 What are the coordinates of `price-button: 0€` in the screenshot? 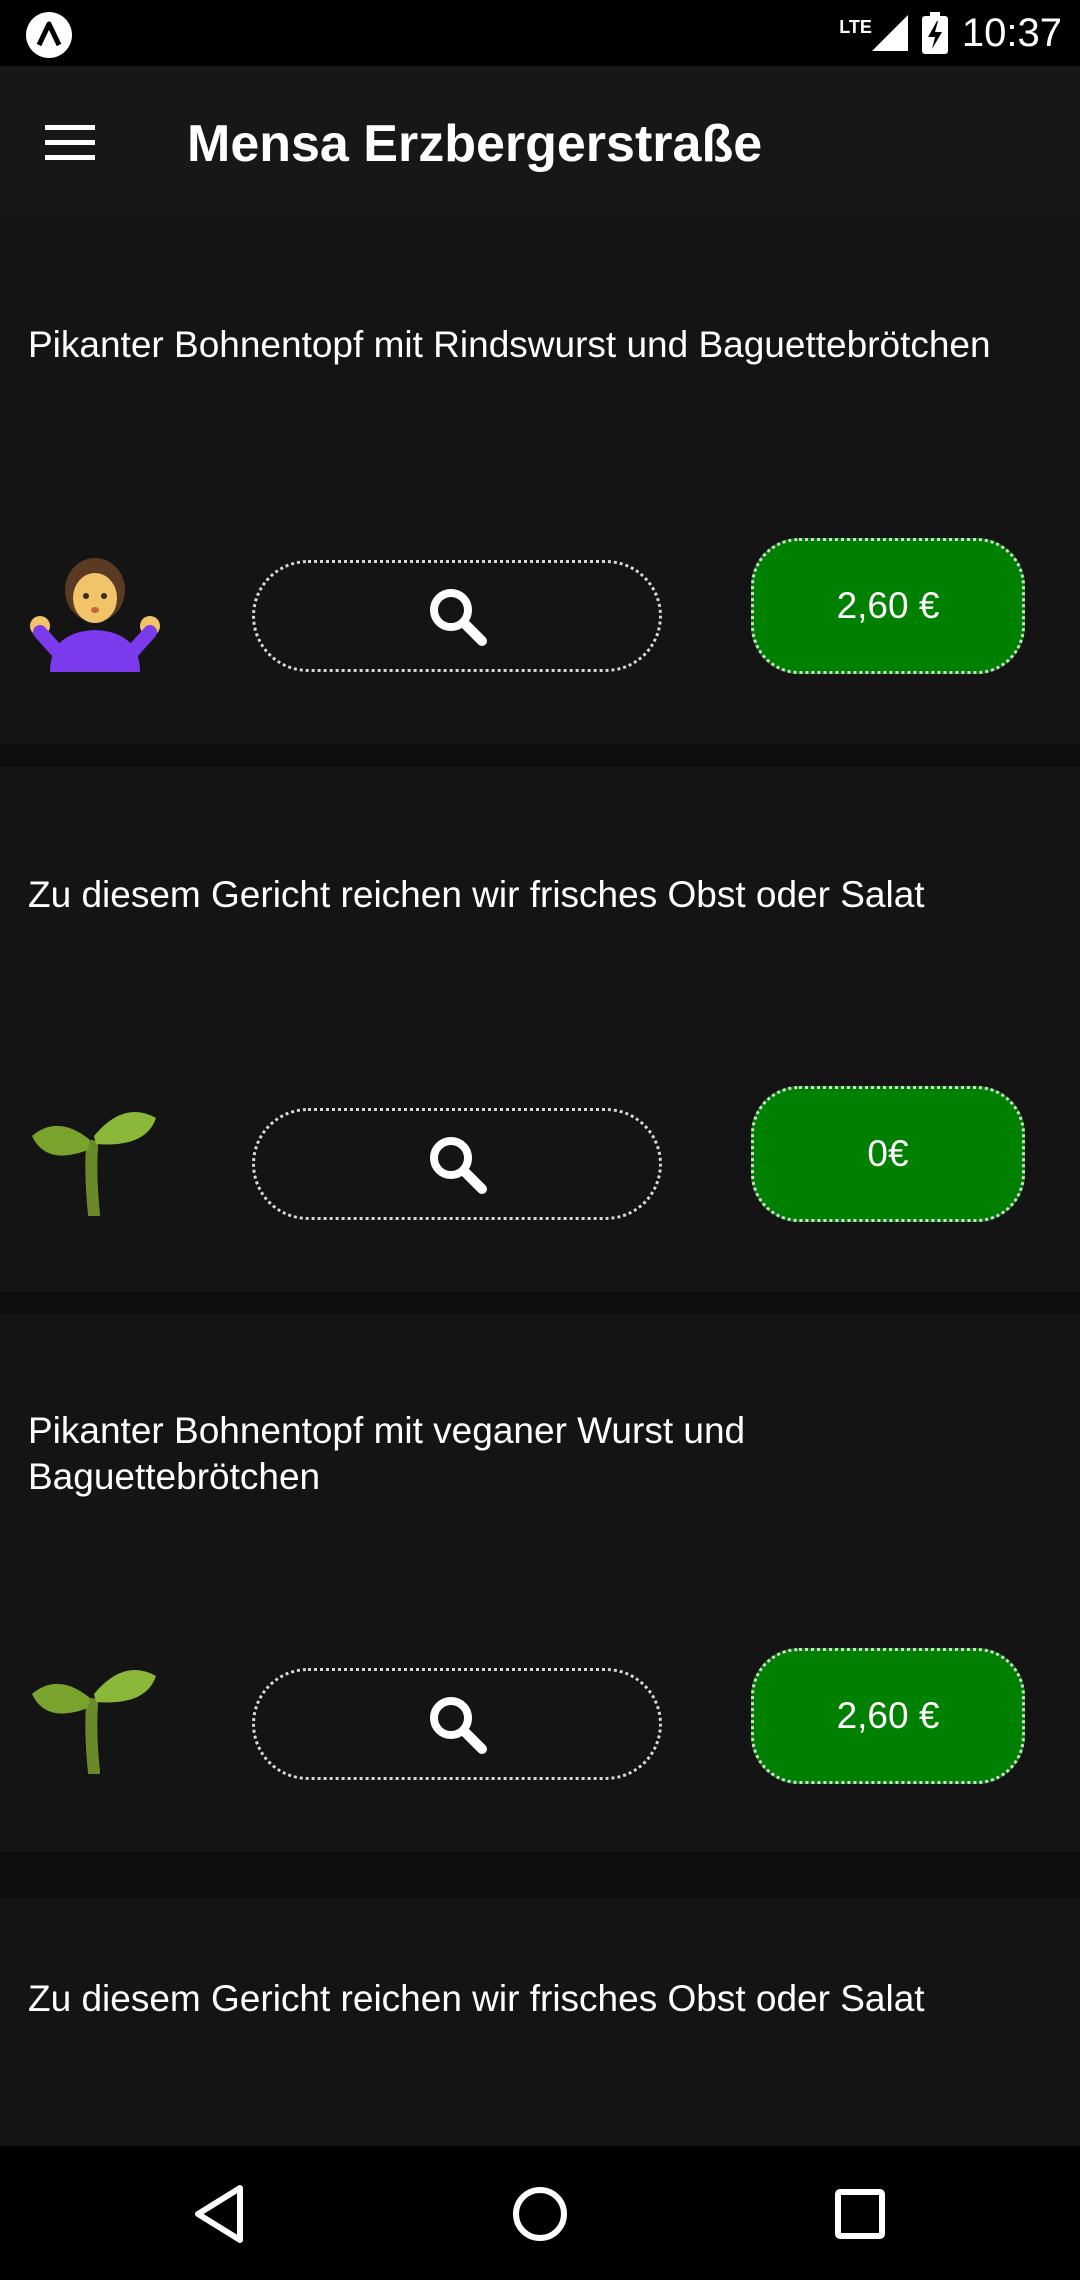 It's located at (888, 1154).